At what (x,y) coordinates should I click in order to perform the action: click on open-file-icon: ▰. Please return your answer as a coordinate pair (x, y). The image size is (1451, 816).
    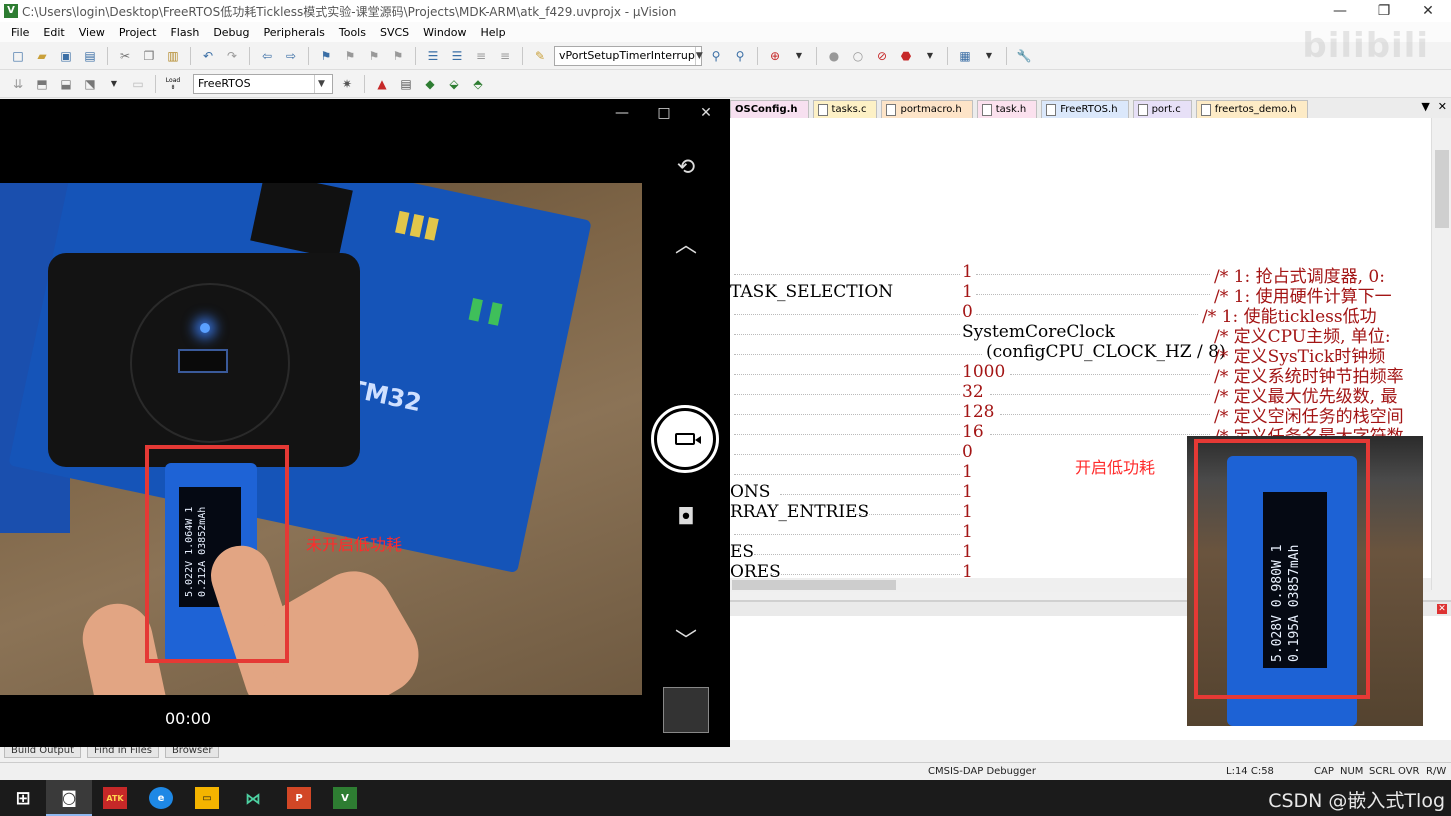
    Looking at the image, I should click on (42, 56).